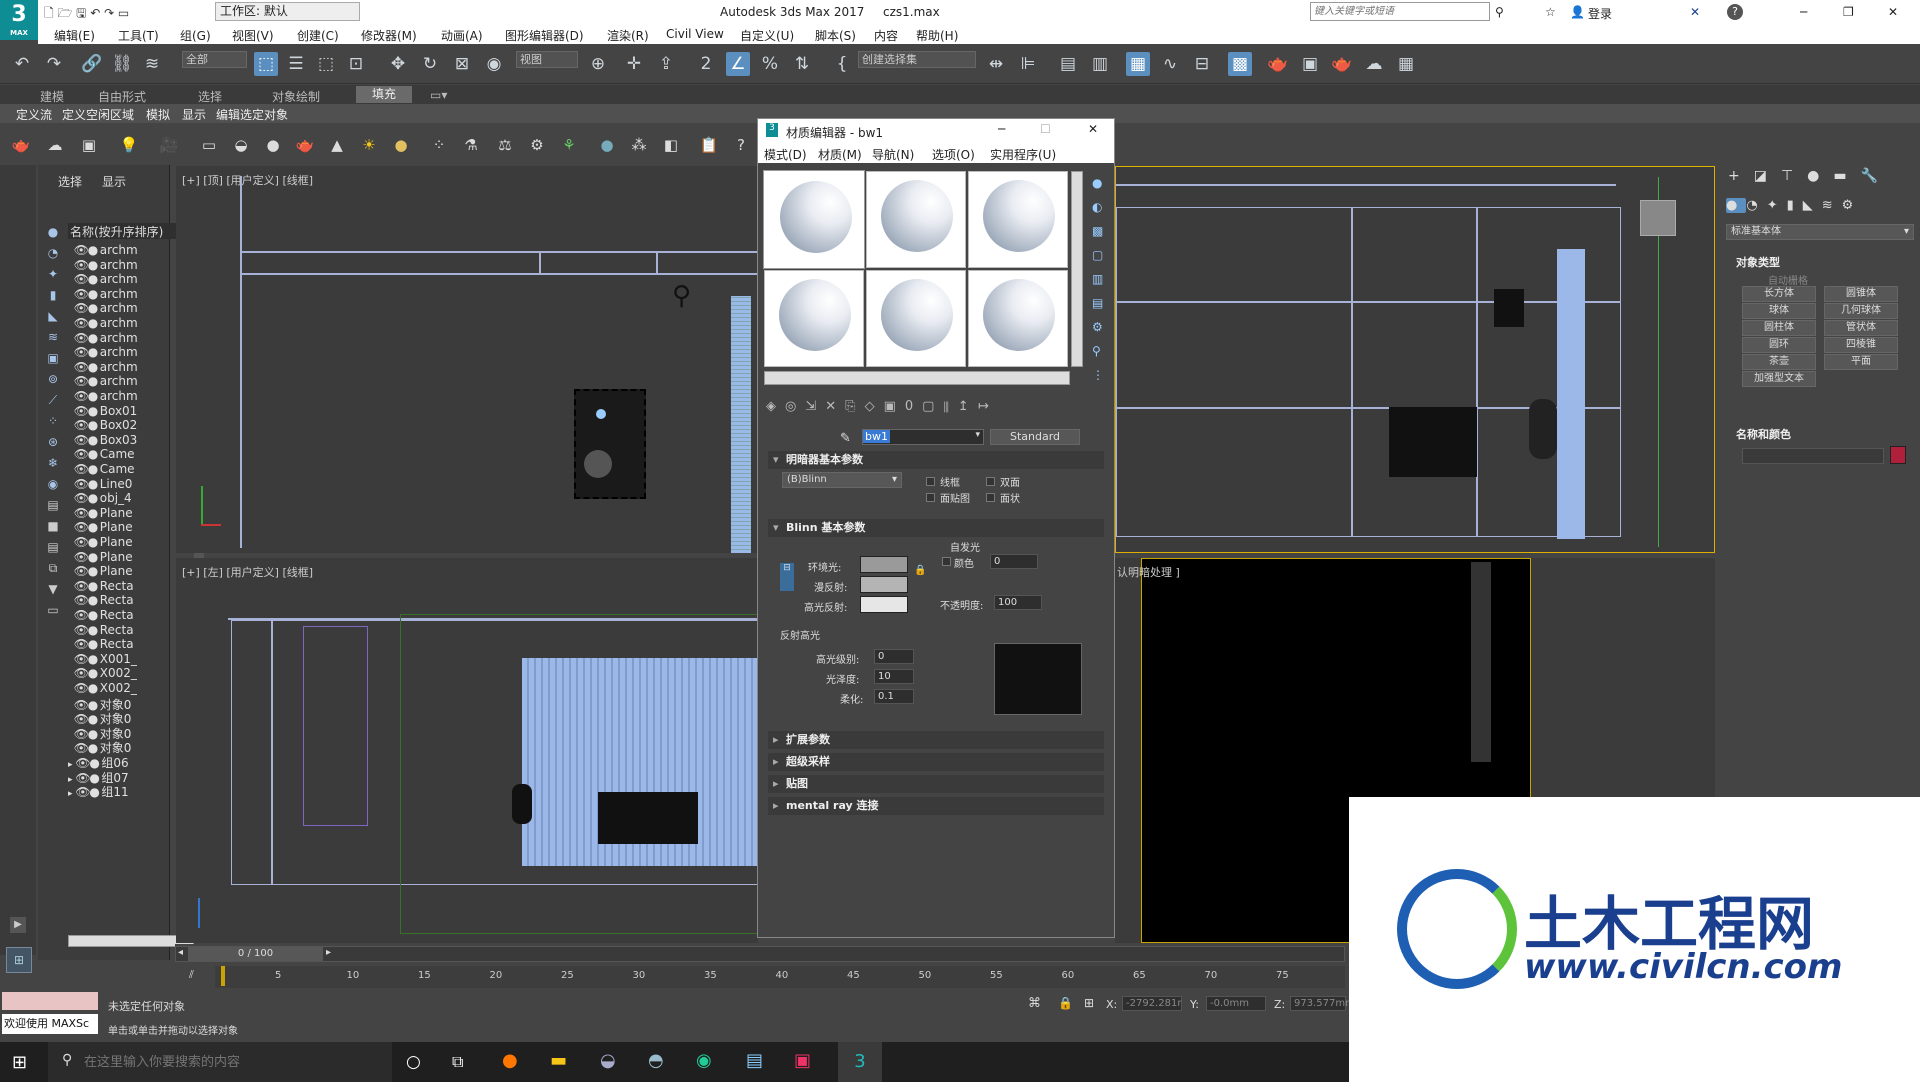  What do you see at coordinates (1089, 1003) in the screenshot?
I see `absolute-mode-icon: ⊞` at bounding box center [1089, 1003].